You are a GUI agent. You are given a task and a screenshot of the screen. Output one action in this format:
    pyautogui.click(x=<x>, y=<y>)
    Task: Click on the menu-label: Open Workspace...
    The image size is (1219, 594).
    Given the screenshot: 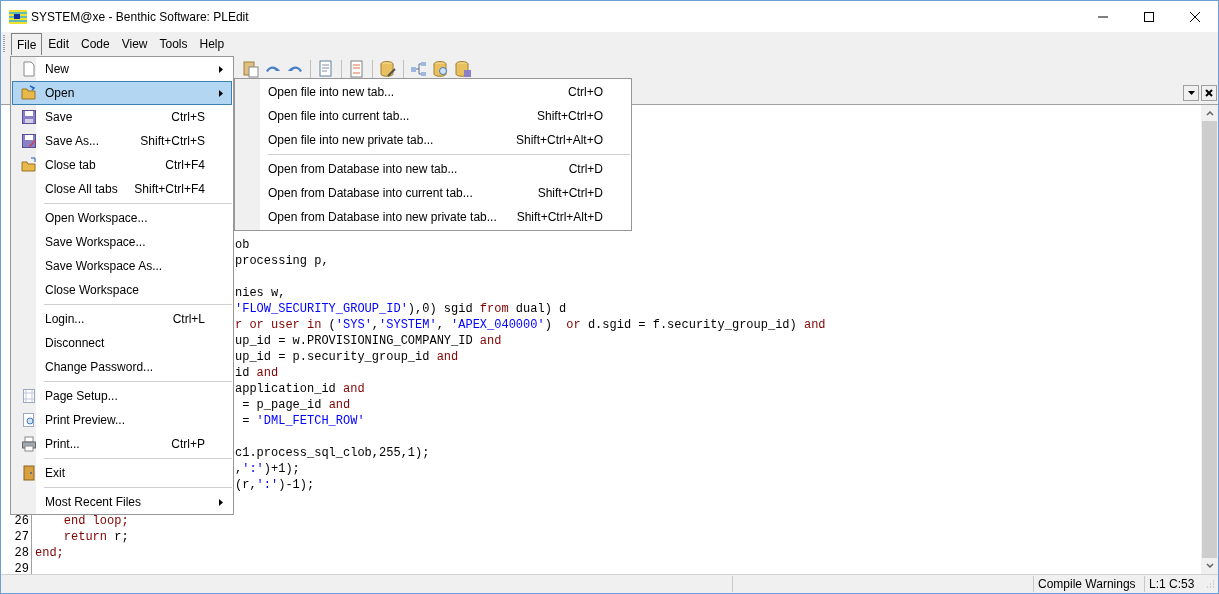 What is the action you would take?
    pyautogui.click(x=97, y=218)
    